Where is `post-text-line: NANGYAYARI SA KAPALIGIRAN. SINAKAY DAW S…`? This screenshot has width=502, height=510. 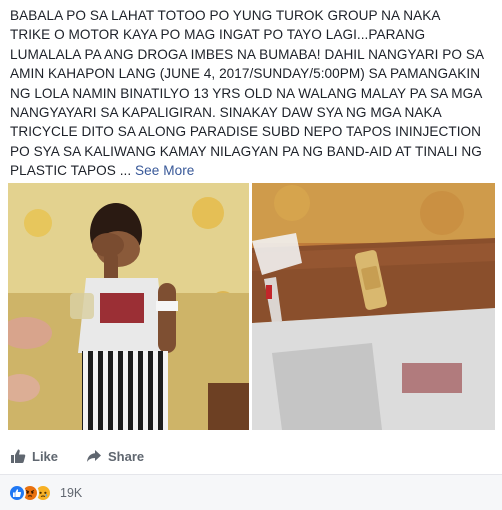 post-text-line: NANGYAYARI SA KAPALIGIRAN. SINAKAY DAW S… is located at coordinates (226, 113).